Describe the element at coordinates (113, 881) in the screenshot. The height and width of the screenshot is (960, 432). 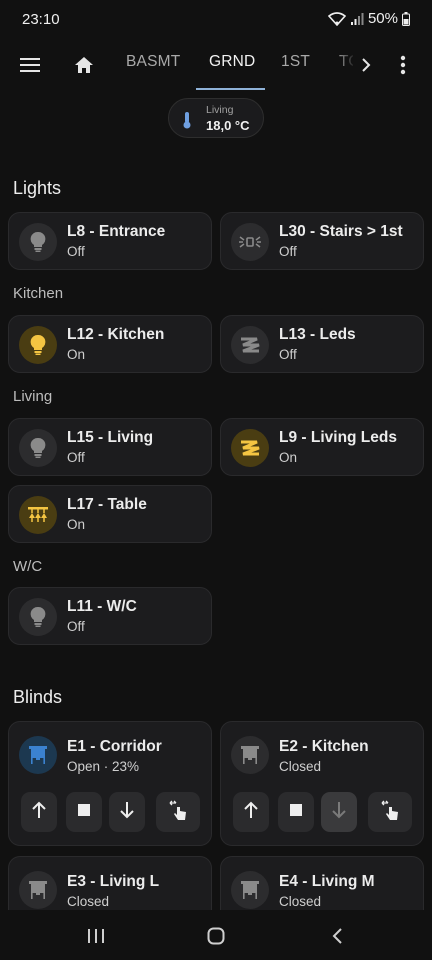
I see `blind-name: E3 - Living L` at that location.